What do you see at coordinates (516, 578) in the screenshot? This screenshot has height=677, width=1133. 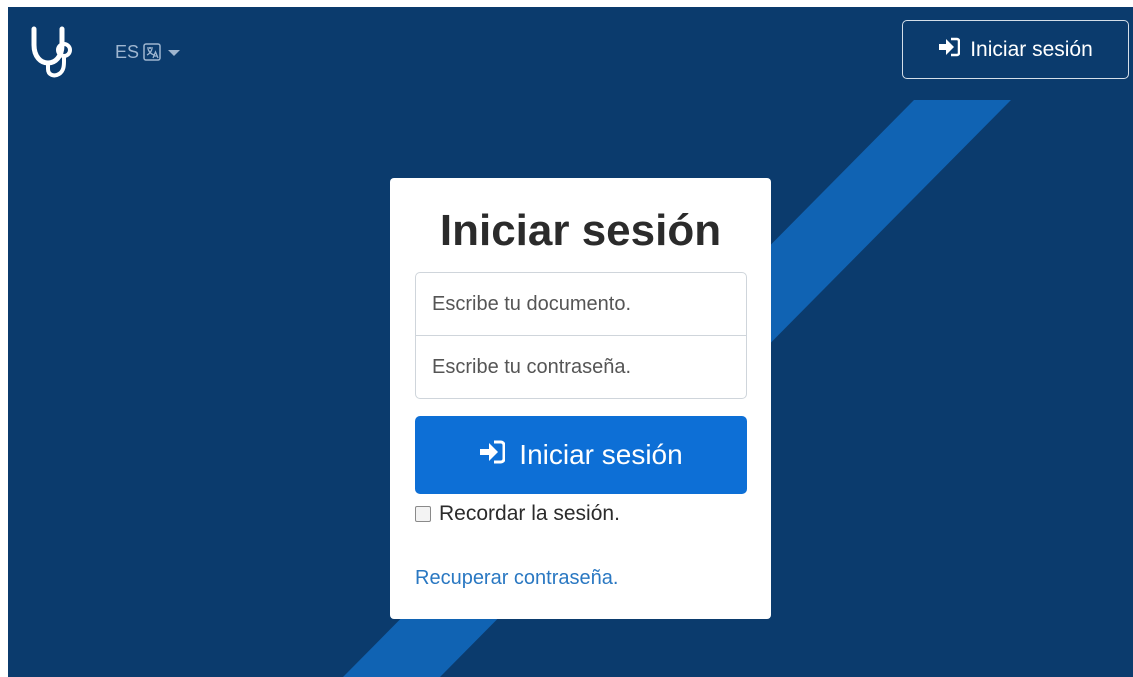 I see `recover-password-link: Recuperar contraseña.` at bounding box center [516, 578].